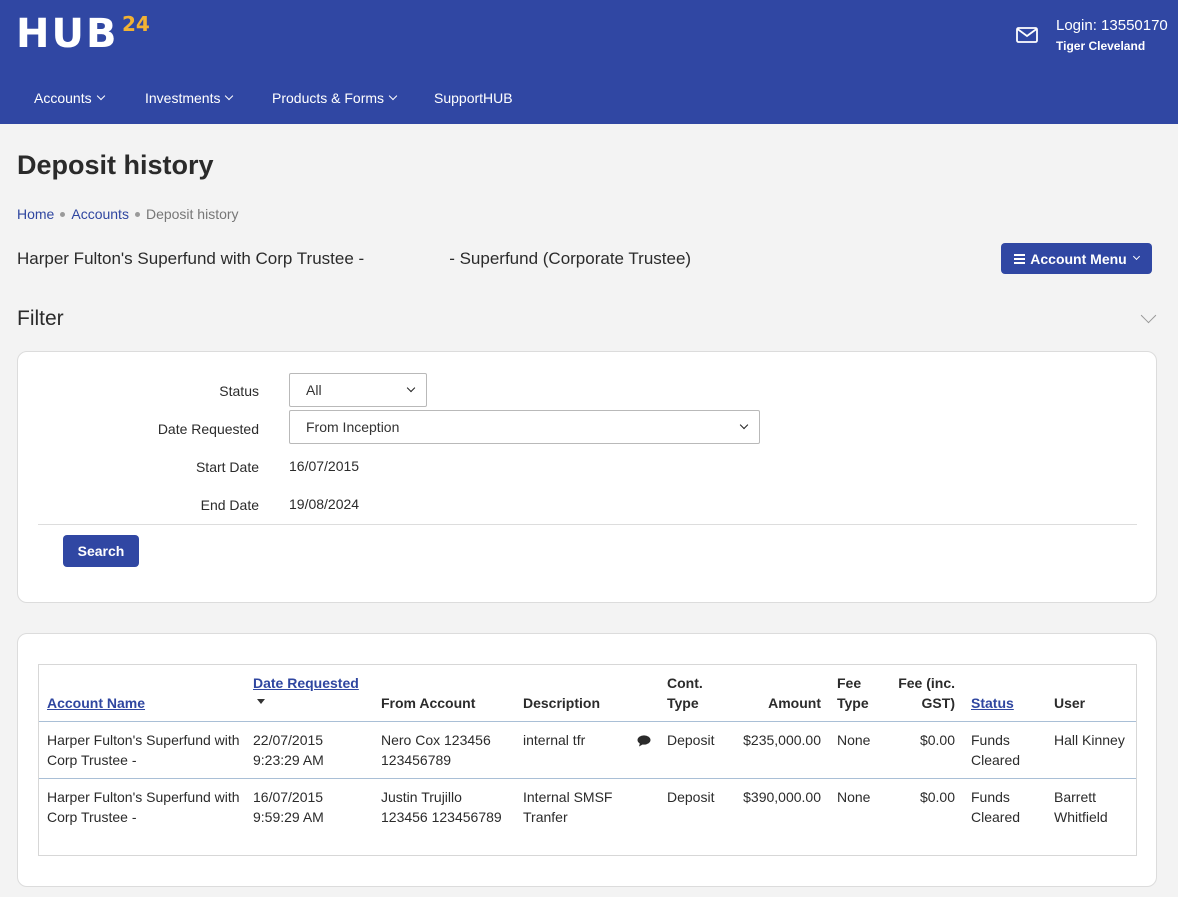 The height and width of the screenshot is (897, 1178). What do you see at coordinates (926, 683) in the screenshot?
I see `column-header-fee-gst: Fee (inc.` at bounding box center [926, 683].